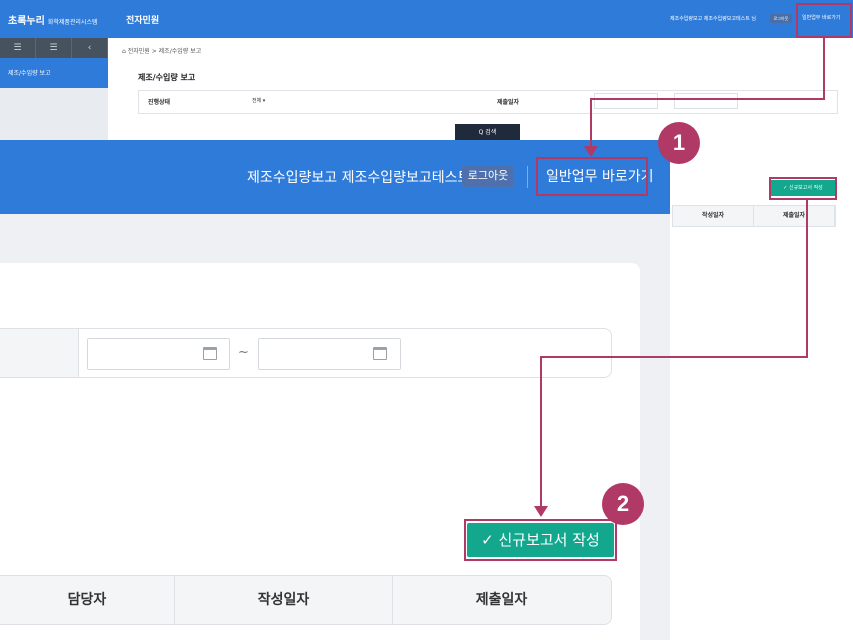 Image resolution: width=853 pixels, height=640 pixels. Describe the element at coordinates (540, 540) in the screenshot. I see `highlight-new-report-zoom` at that location.